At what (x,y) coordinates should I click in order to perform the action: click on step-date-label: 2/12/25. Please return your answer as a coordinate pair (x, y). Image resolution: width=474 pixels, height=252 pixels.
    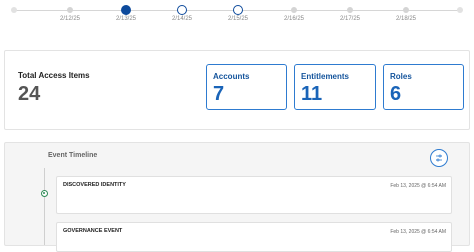
    Looking at the image, I should click on (70, 19).